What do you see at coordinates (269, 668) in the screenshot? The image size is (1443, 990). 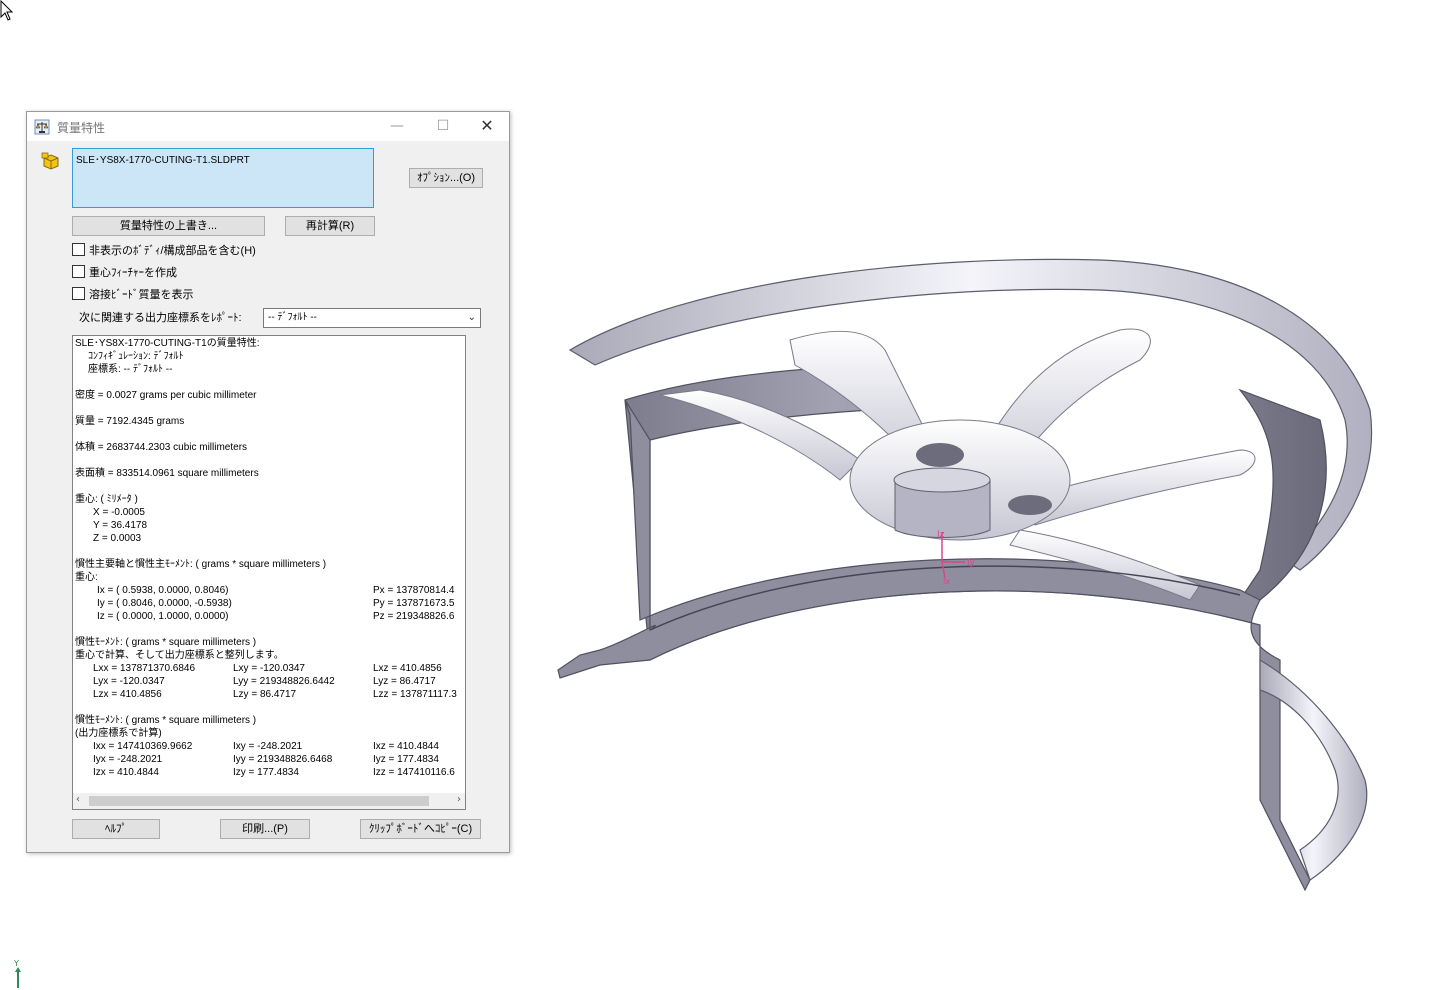 I see `results-lxy: Lxy = -120.0347` at bounding box center [269, 668].